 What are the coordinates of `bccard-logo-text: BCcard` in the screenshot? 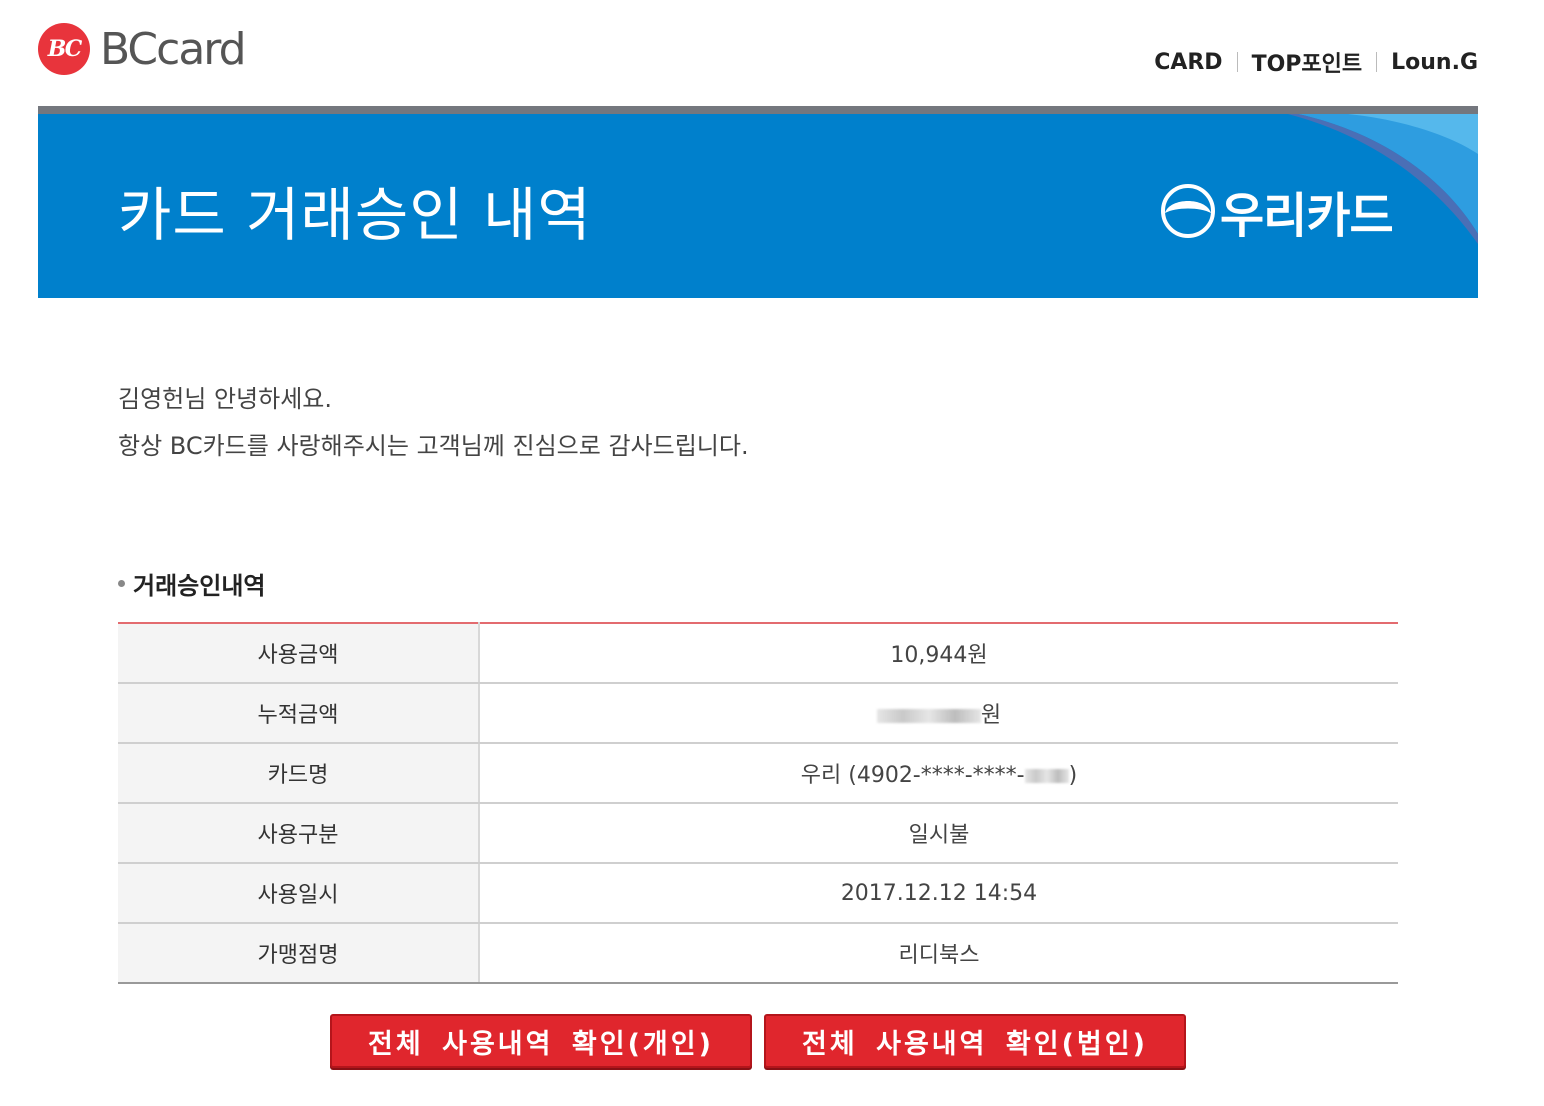 It's located at (173, 49).